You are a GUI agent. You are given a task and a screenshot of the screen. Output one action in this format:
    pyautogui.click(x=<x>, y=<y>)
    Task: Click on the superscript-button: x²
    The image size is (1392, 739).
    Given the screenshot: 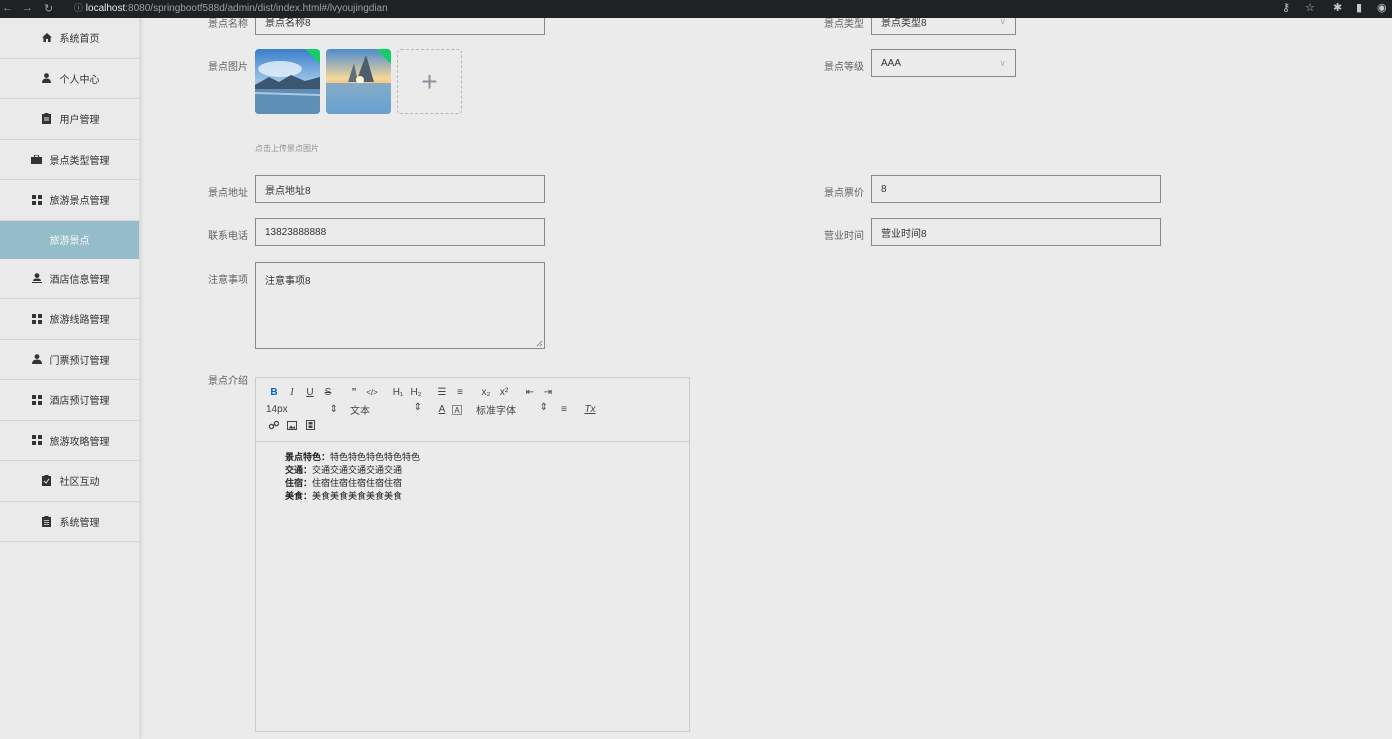 What is the action you would take?
    pyautogui.click(x=504, y=392)
    